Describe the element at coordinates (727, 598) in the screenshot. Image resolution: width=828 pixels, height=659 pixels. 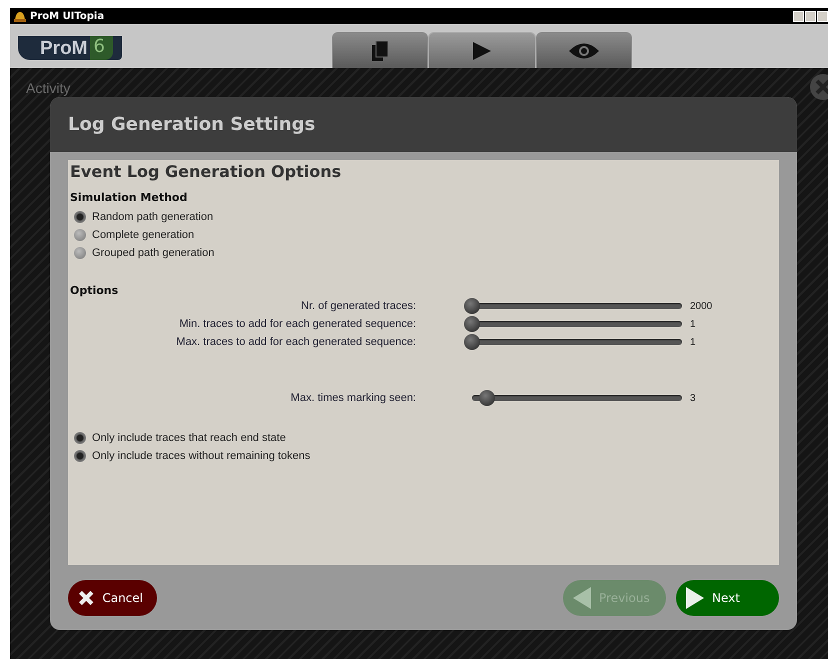
I see `next-button: Next` at that location.